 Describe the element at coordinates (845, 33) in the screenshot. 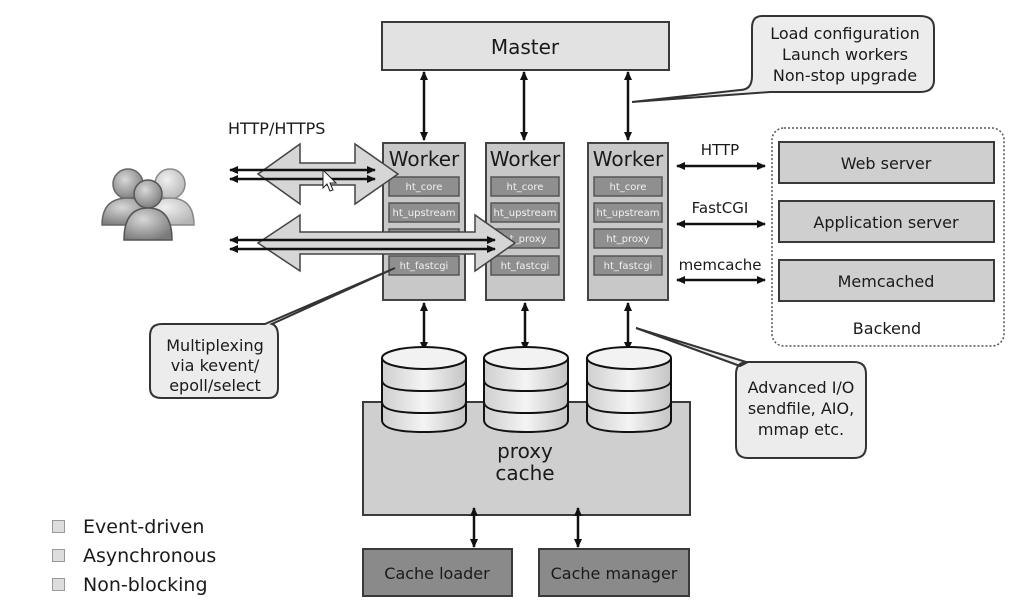

I see `master-callout-line-1: Load configuration` at that location.